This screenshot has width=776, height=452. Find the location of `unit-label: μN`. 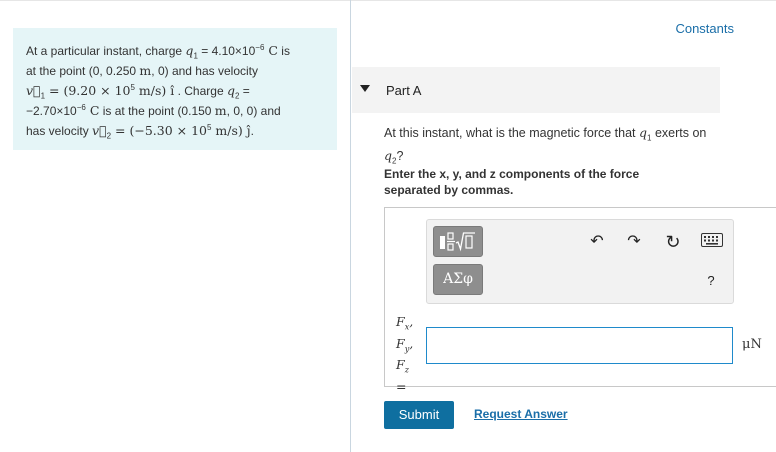

unit-label: μN is located at coordinates (752, 344).